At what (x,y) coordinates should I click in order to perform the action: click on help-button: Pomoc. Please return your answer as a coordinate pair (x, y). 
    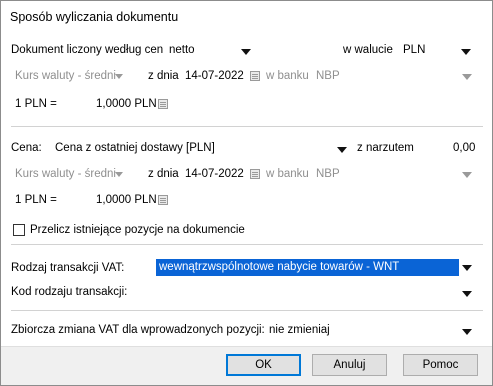
    Looking at the image, I should click on (440, 365).